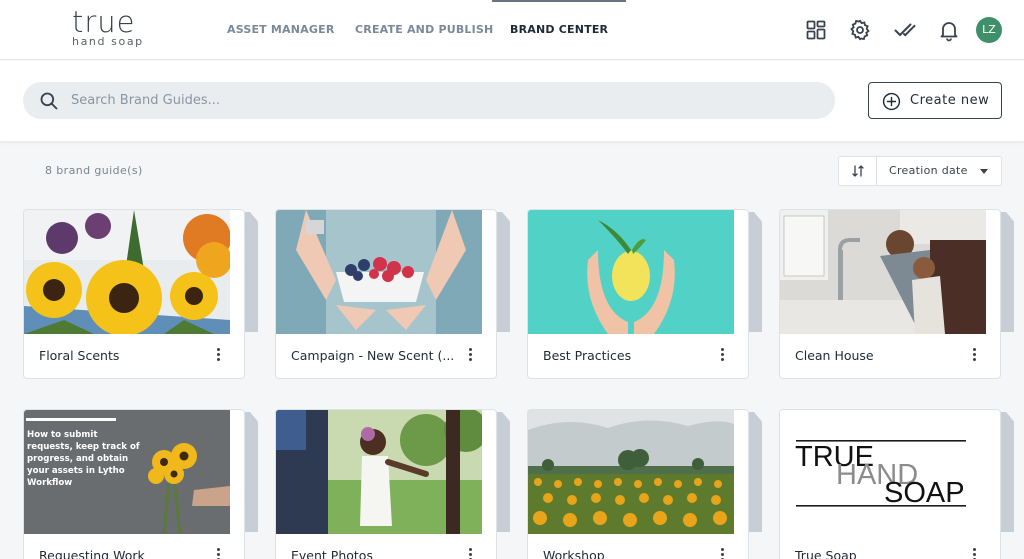 Image resolution: width=1024 pixels, height=559 pixels. Describe the element at coordinates (424, 30) in the screenshot. I see `tab-create-and-publish: CREATE AND PUBLISH` at that location.